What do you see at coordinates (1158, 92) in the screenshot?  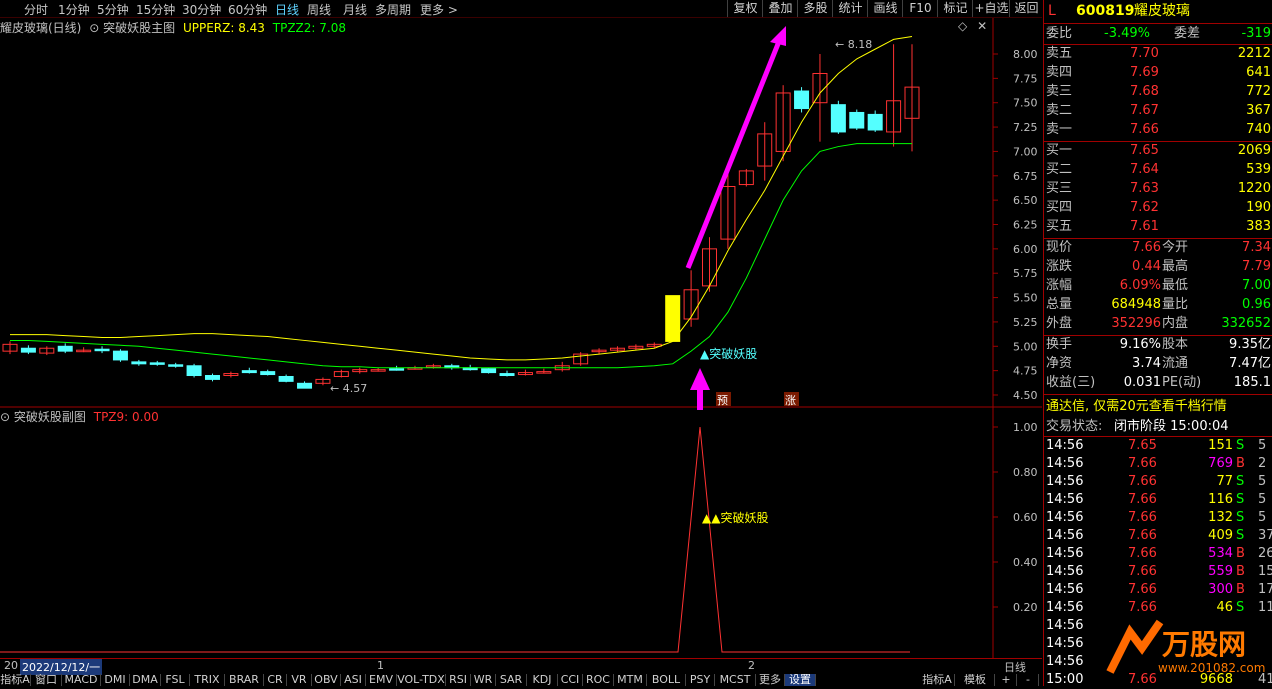 I see `ask-row: 卖三 7.68 772` at bounding box center [1158, 92].